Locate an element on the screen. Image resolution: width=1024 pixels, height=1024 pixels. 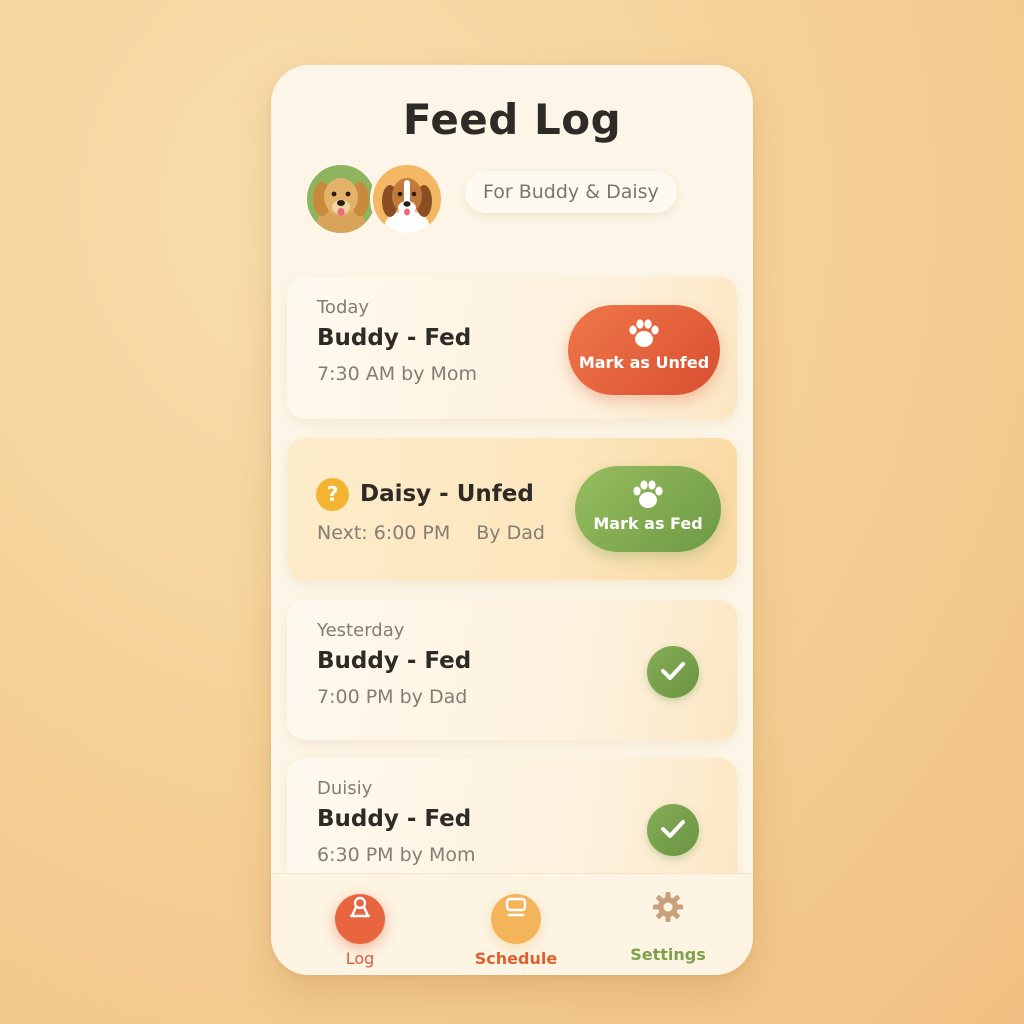
tab-schedule-label: Schedule is located at coordinates (516, 958).